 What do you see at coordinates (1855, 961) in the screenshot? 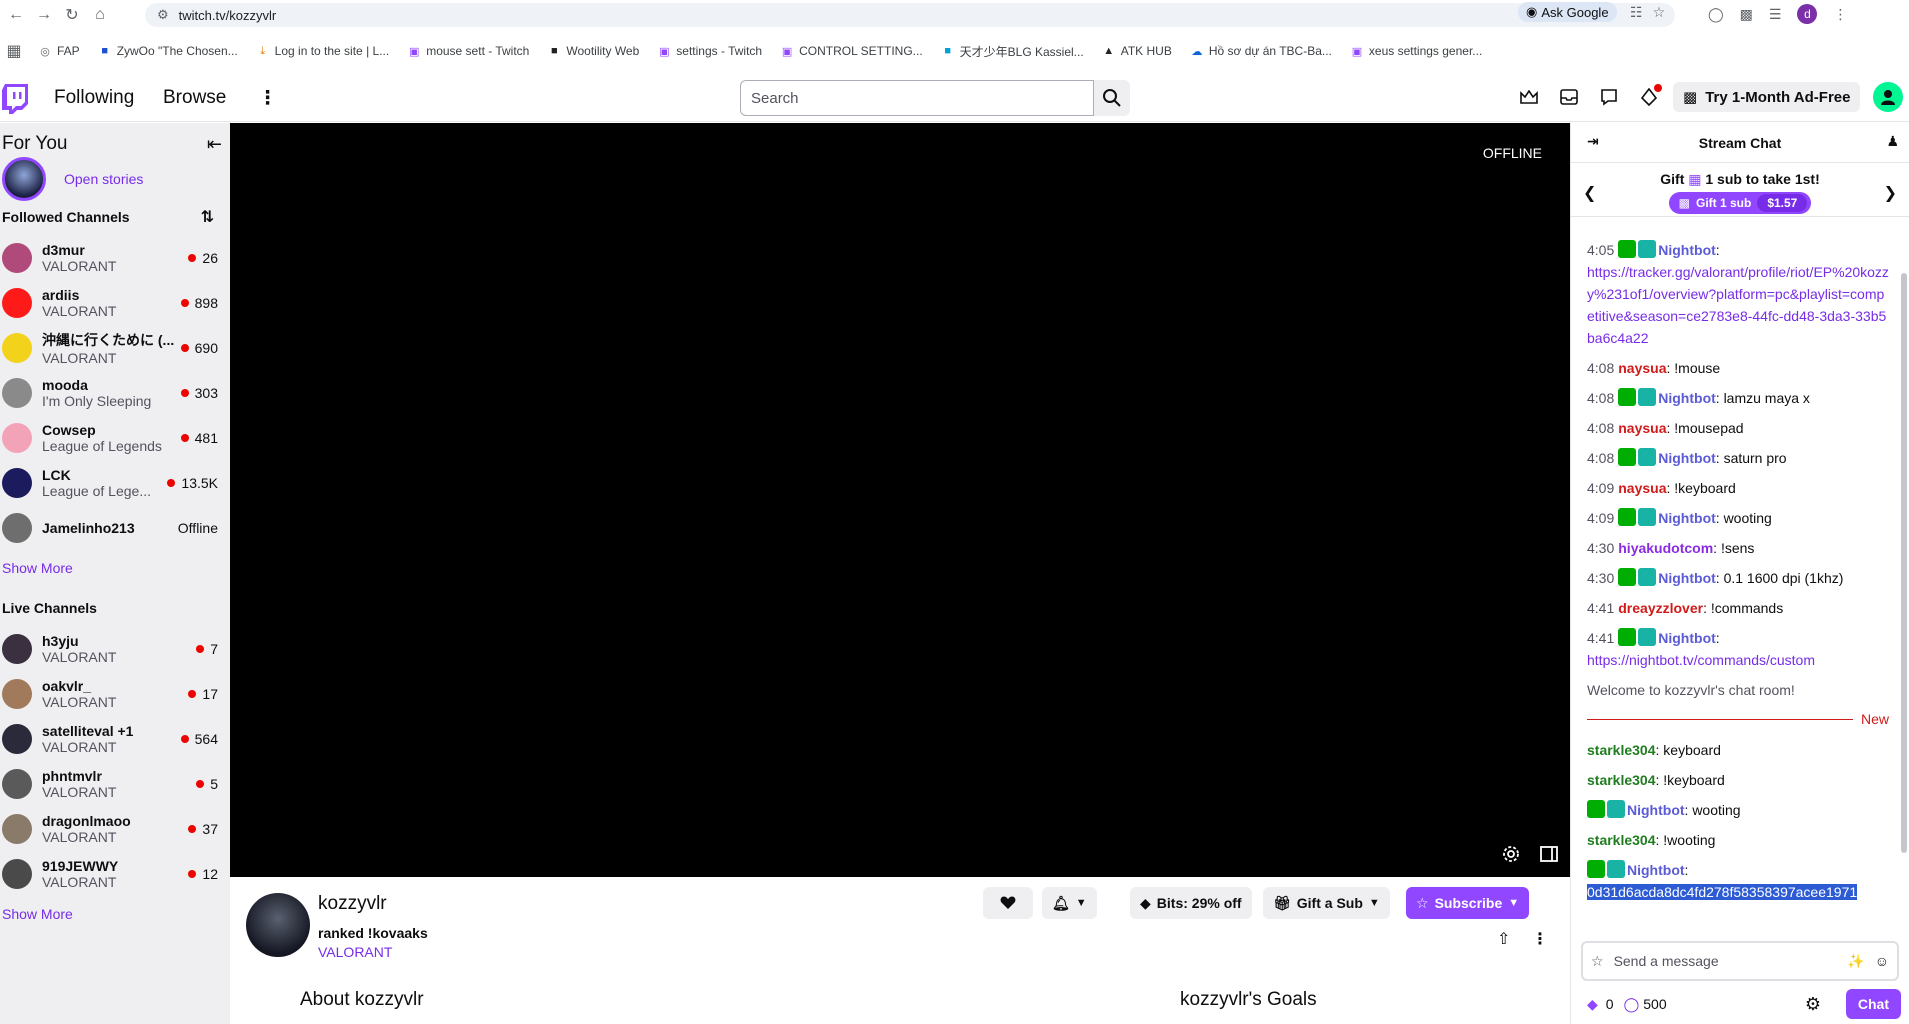
I see `effects-icon: ✨` at bounding box center [1855, 961].